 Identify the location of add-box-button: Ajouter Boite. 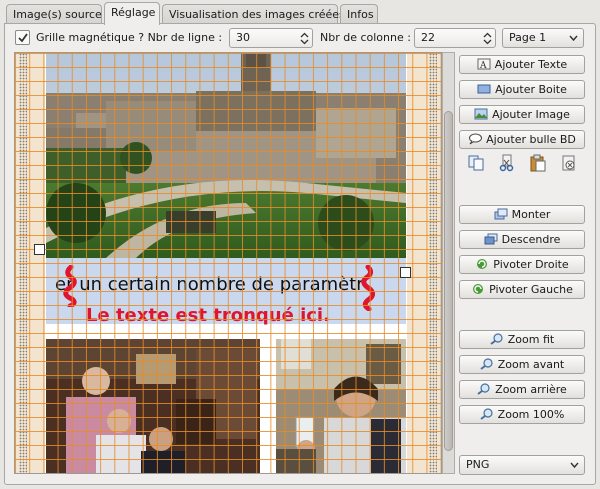
(522, 89).